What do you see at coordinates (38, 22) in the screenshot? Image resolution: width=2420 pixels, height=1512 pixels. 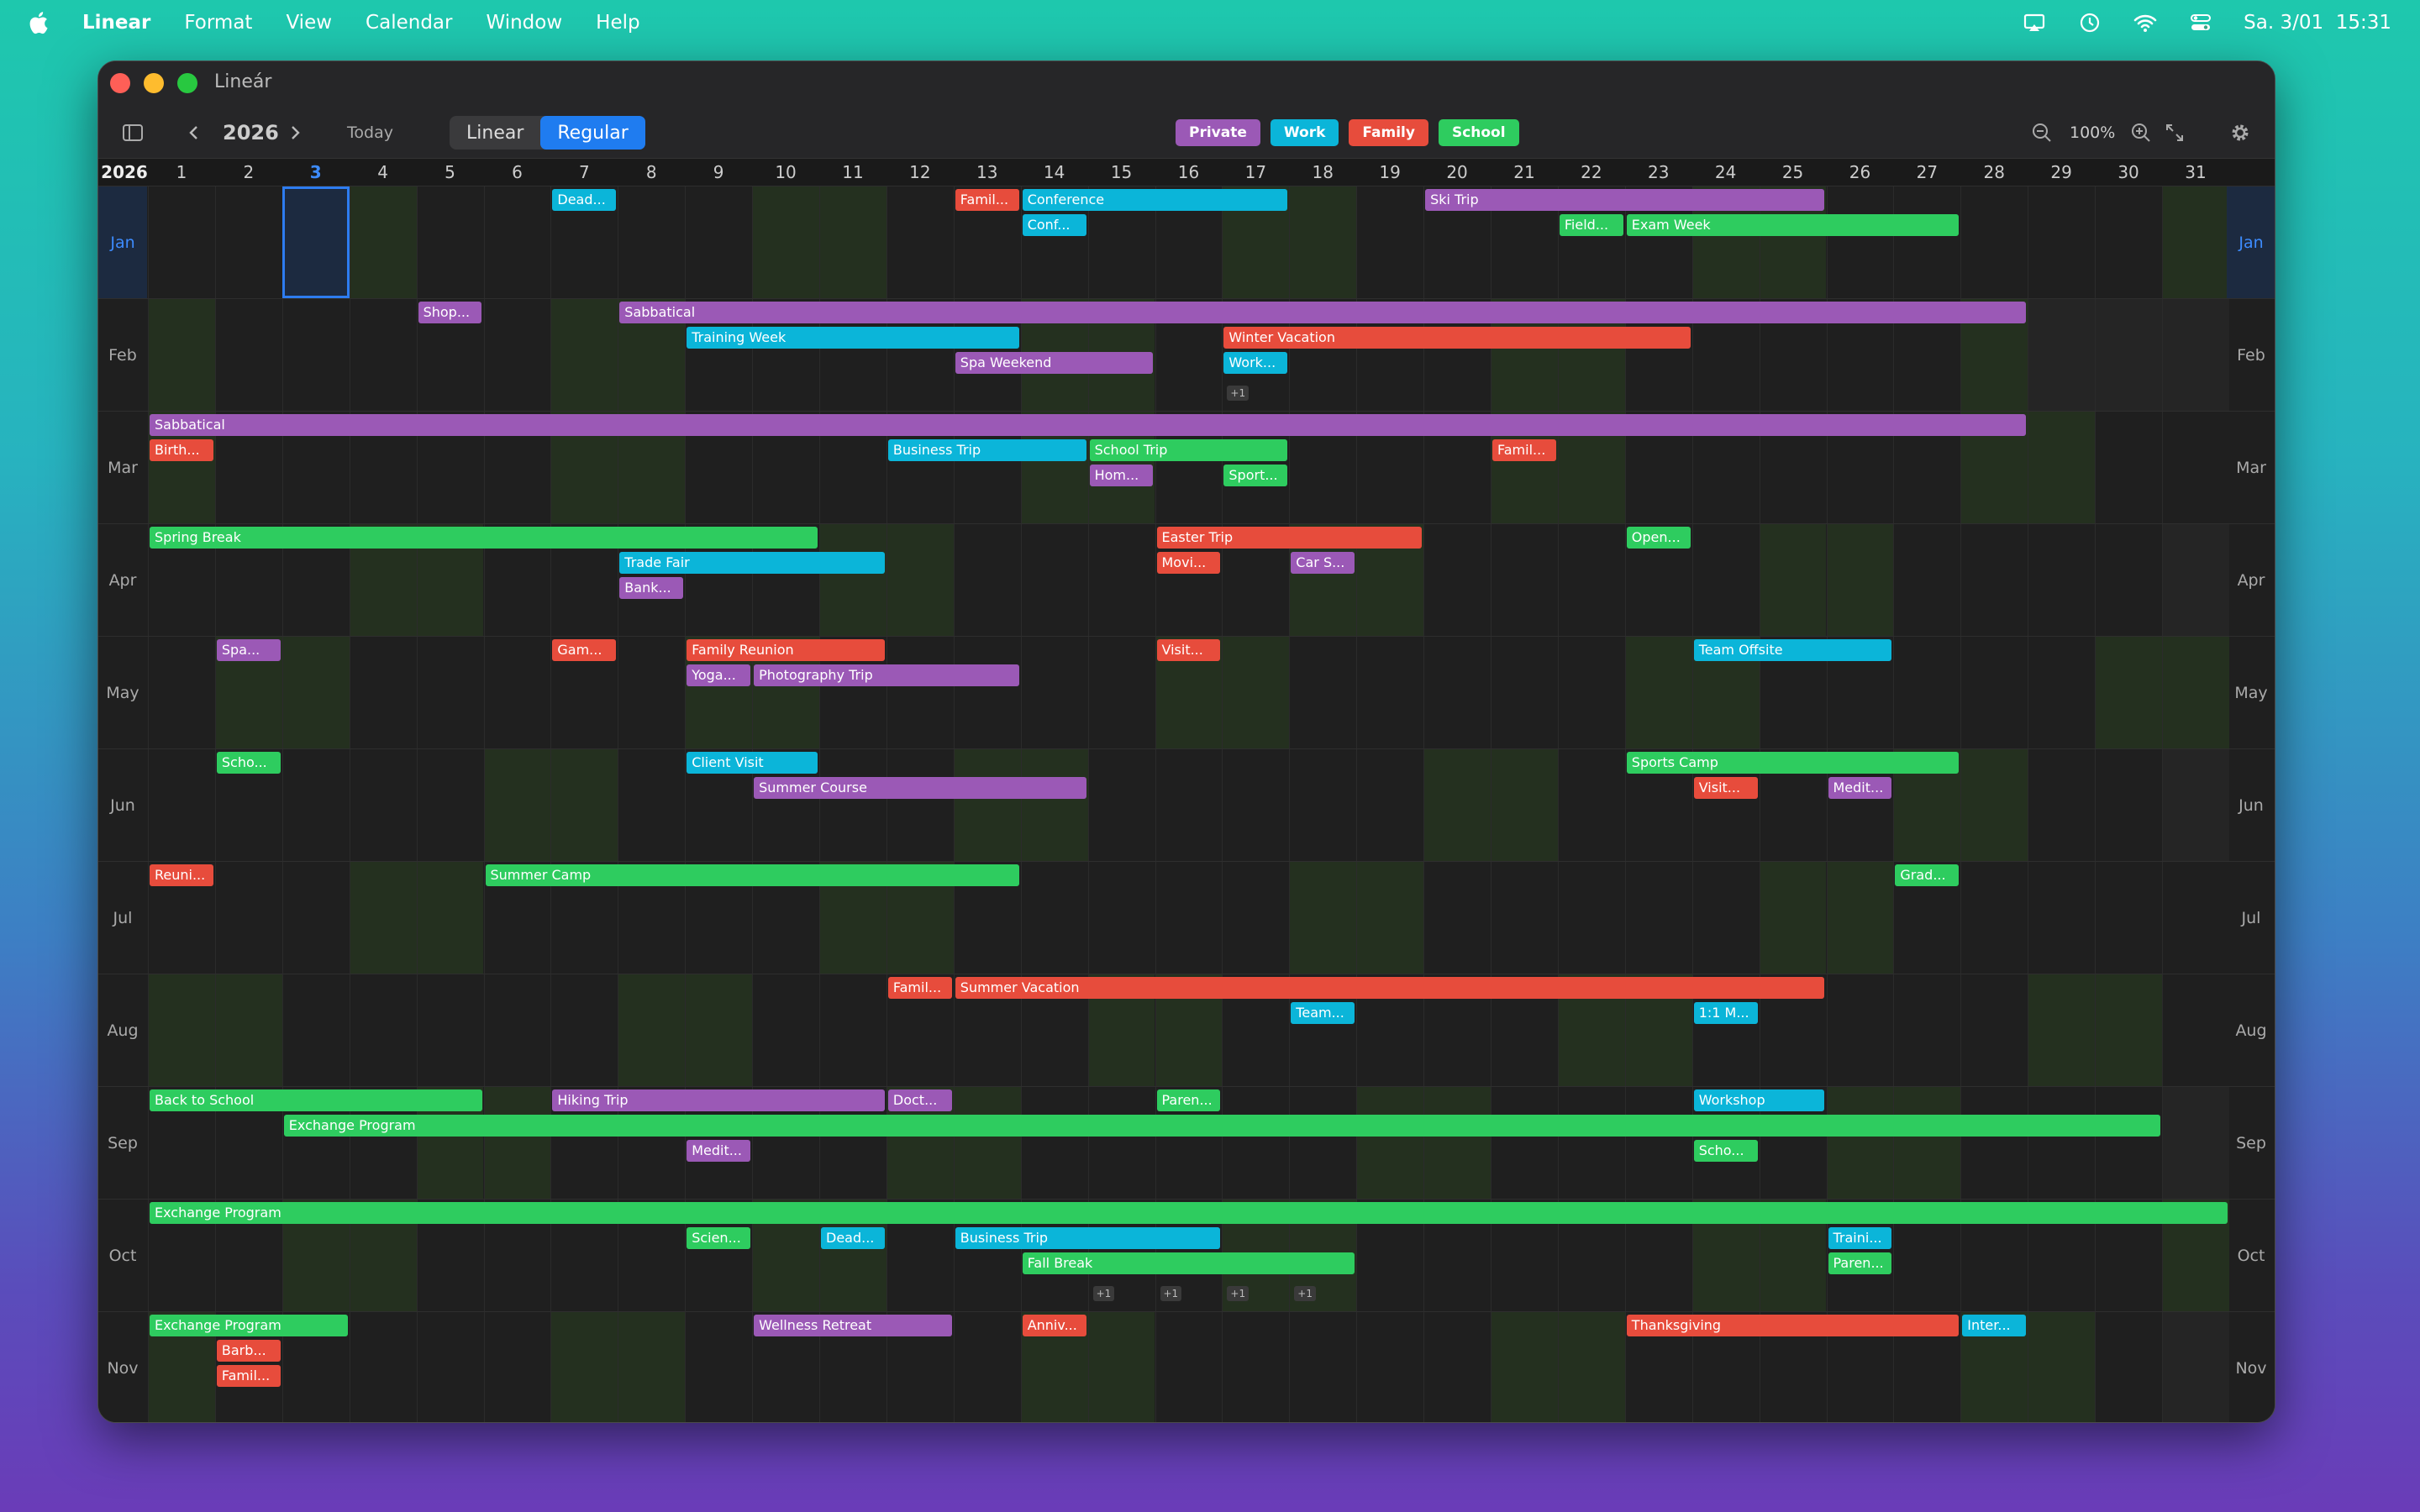 I see `apple-icon` at bounding box center [38, 22].